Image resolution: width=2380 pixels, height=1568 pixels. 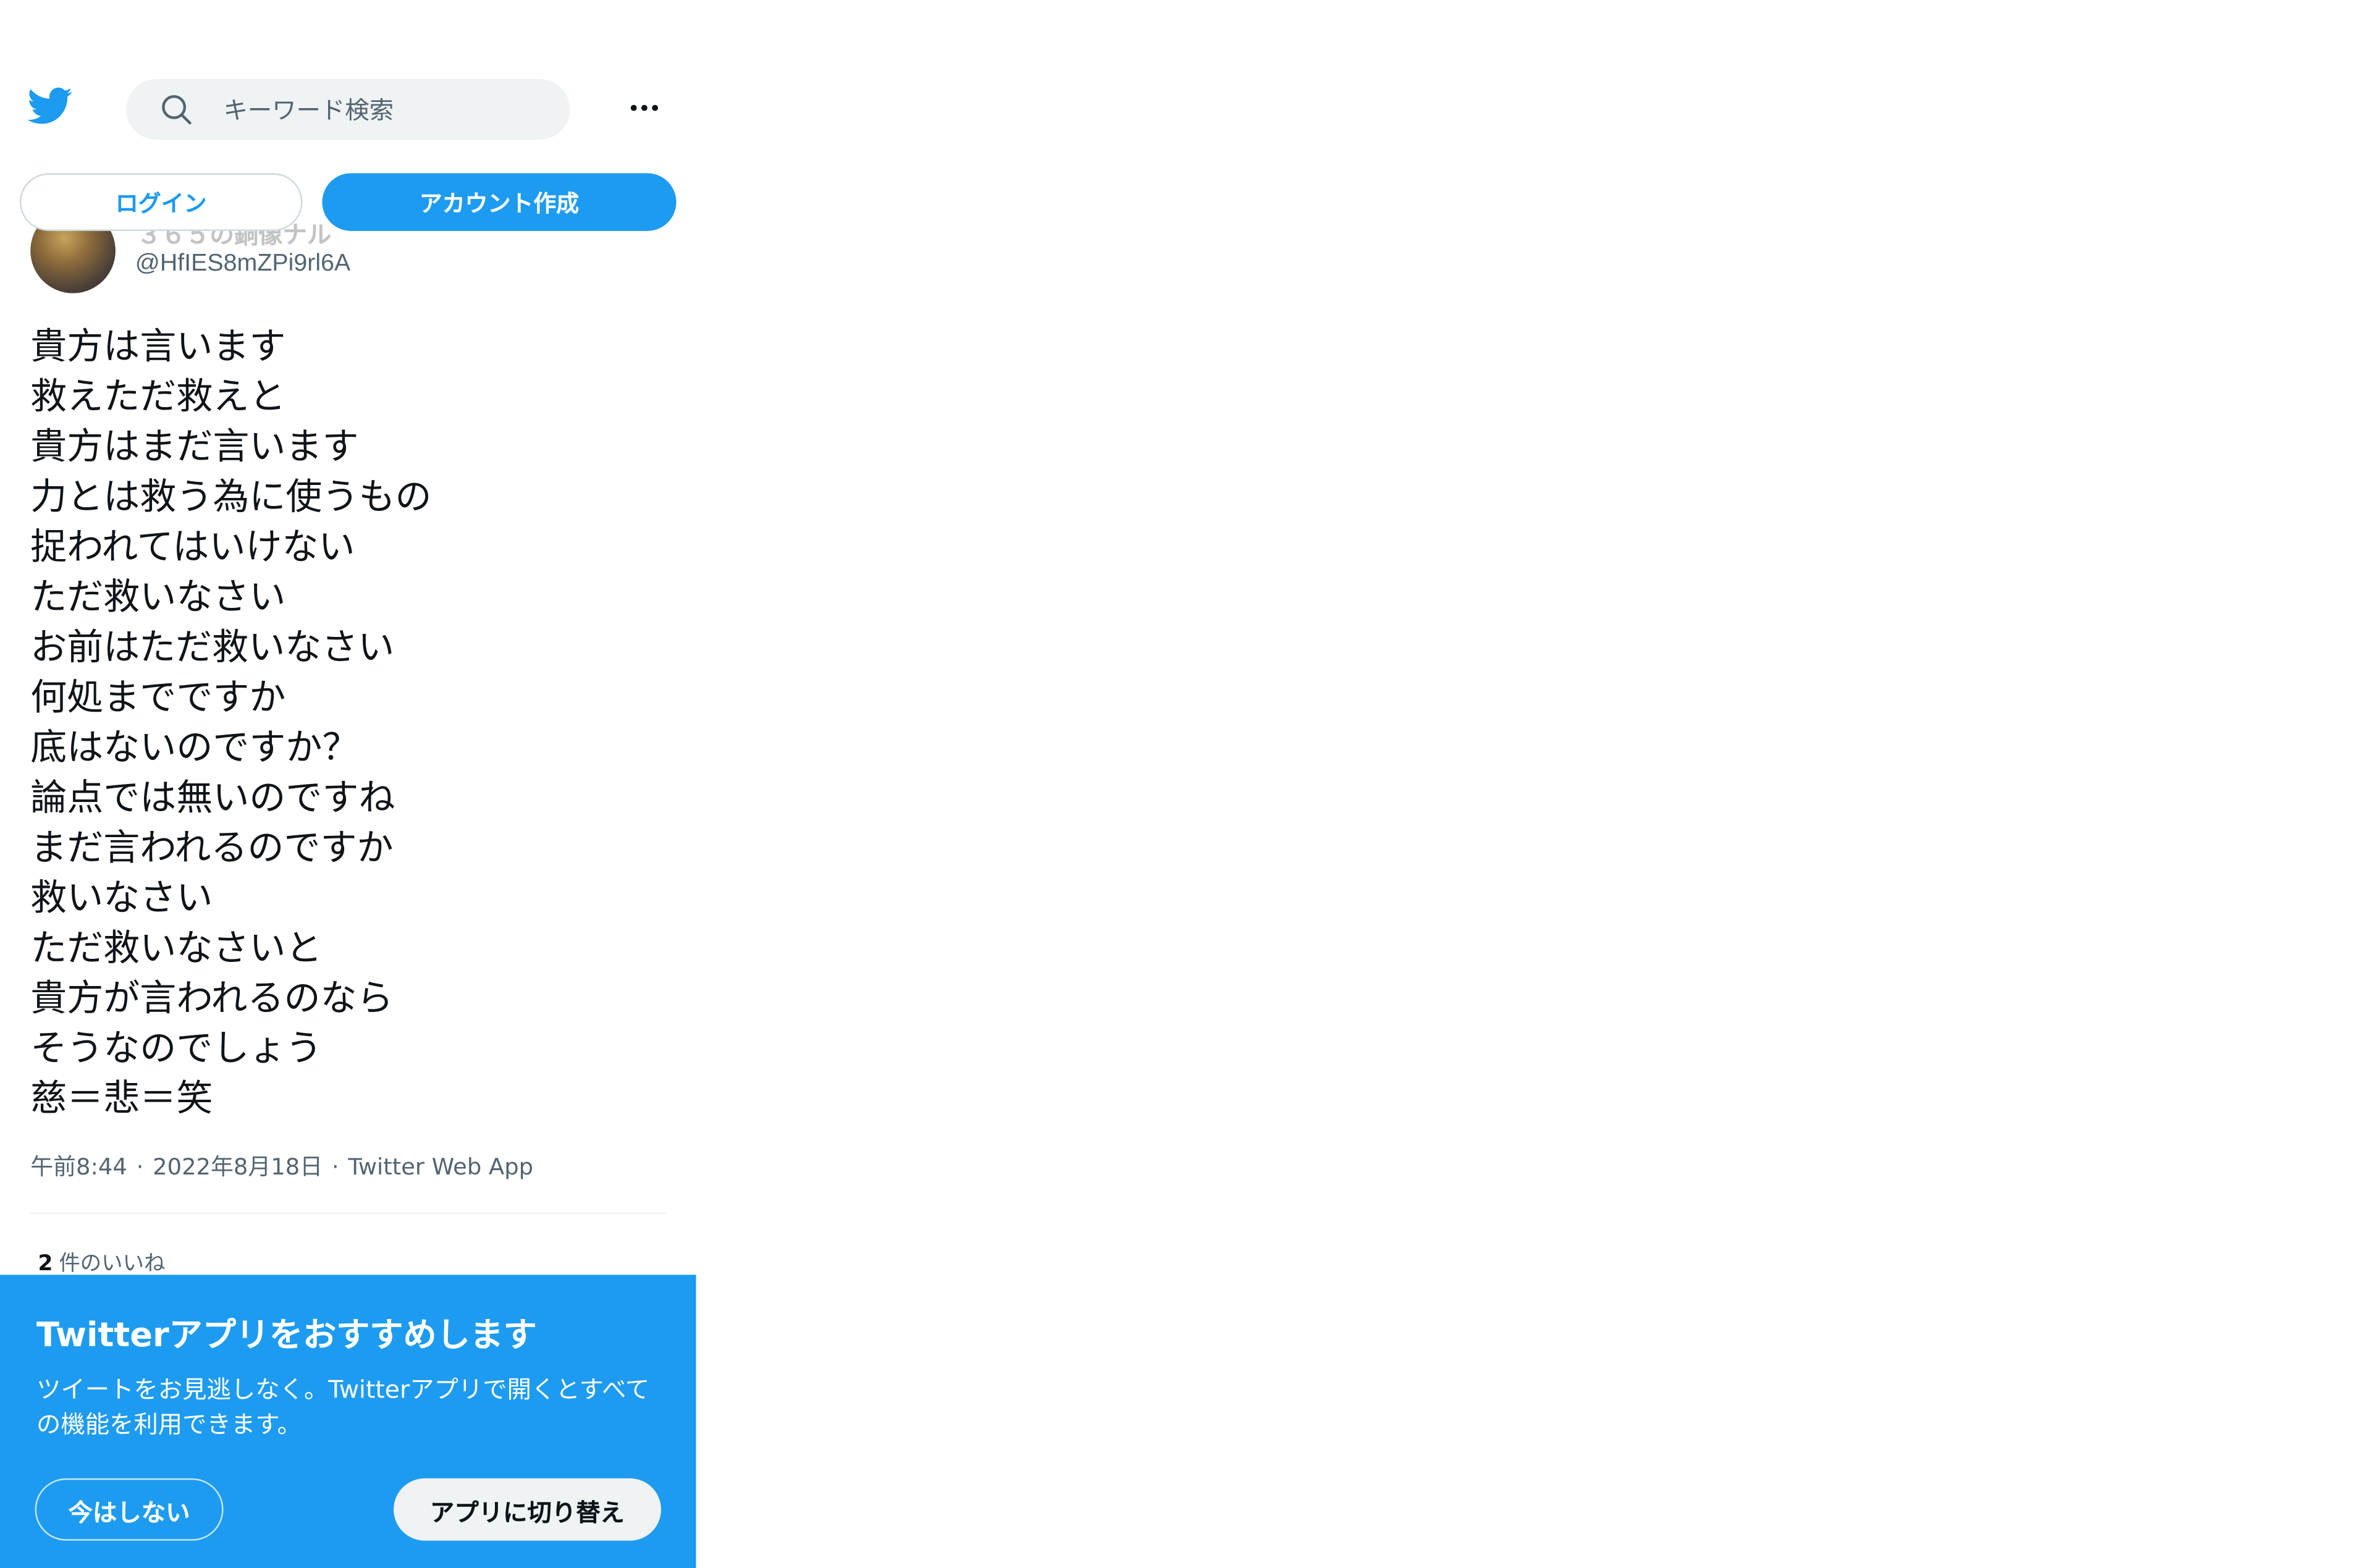 I want to click on divider, so click(x=348, y=1213).